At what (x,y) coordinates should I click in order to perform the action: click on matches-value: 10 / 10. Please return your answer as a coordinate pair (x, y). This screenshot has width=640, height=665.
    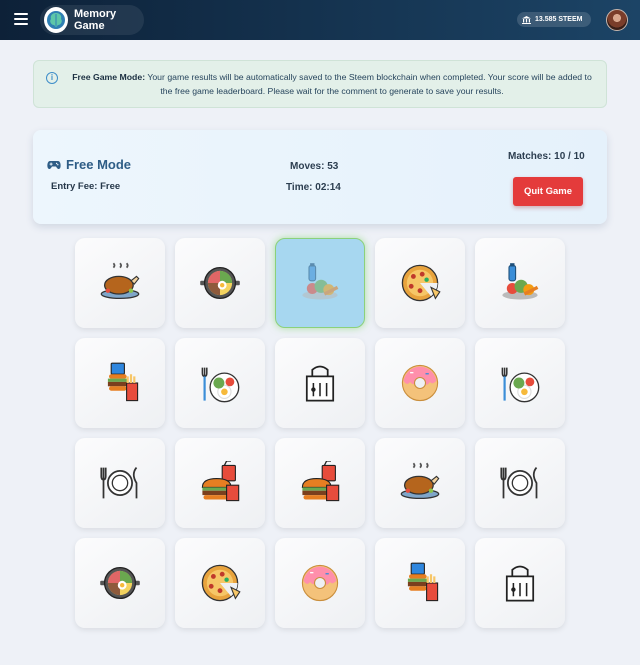
    Looking at the image, I should click on (569, 156).